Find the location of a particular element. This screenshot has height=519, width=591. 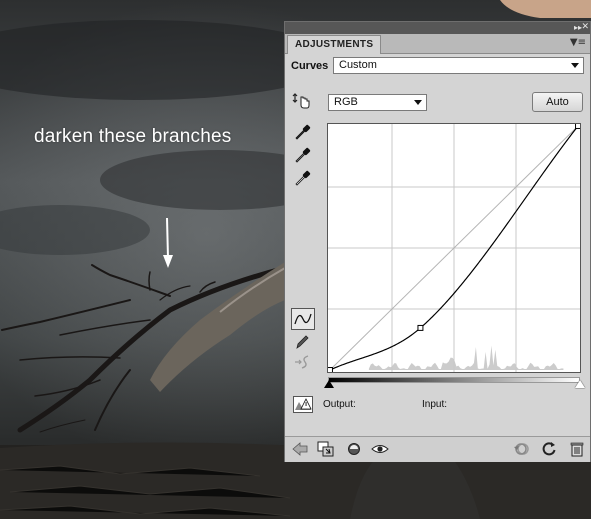

panel-bottom-bar is located at coordinates (437, 449).